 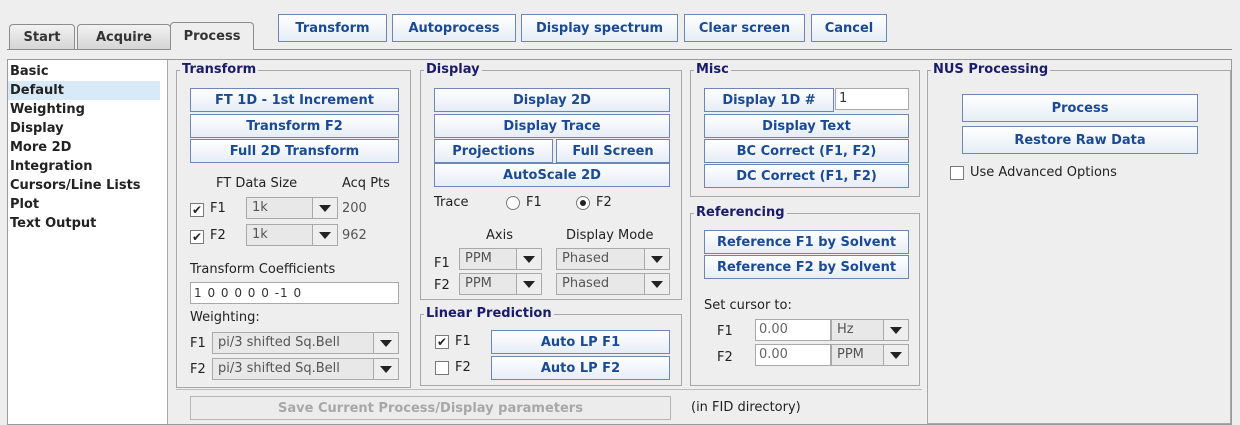 What do you see at coordinates (463, 341) in the screenshot?
I see `lp-f1-label: F1` at bounding box center [463, 341].